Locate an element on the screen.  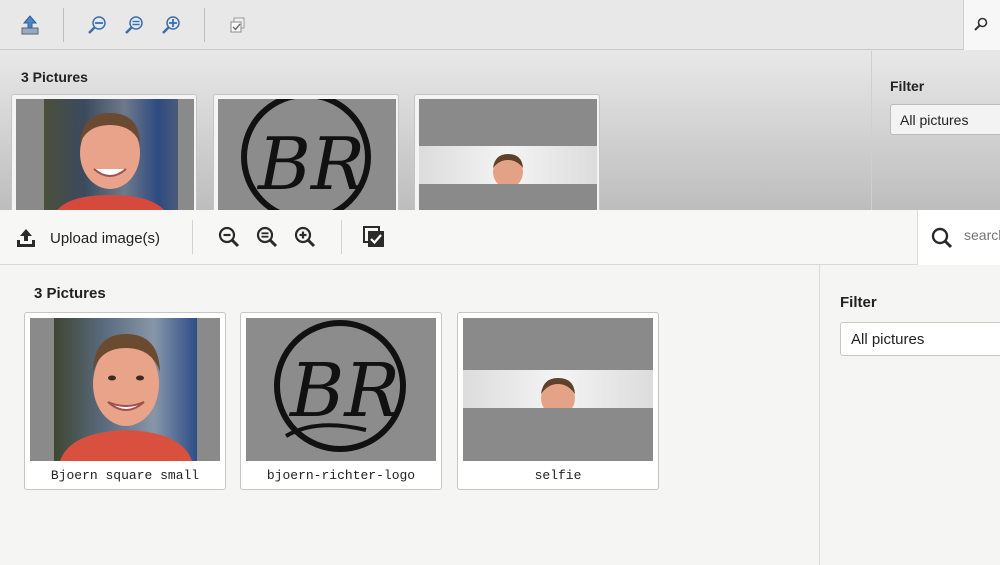
picture-tile: selfie is located at coordinates (558, 401).